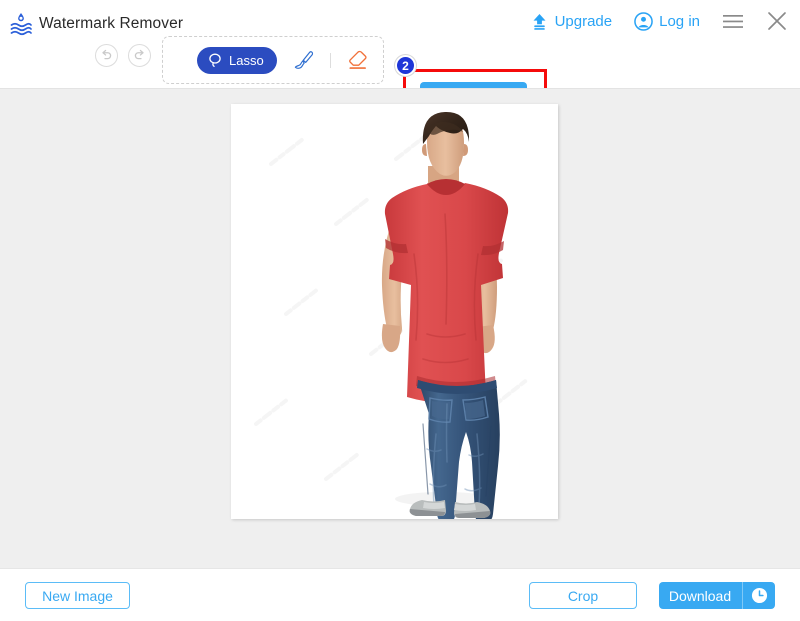 This screenshot has height=621, width=800. I want to click on crop-button: Crop, so click(583, 595).